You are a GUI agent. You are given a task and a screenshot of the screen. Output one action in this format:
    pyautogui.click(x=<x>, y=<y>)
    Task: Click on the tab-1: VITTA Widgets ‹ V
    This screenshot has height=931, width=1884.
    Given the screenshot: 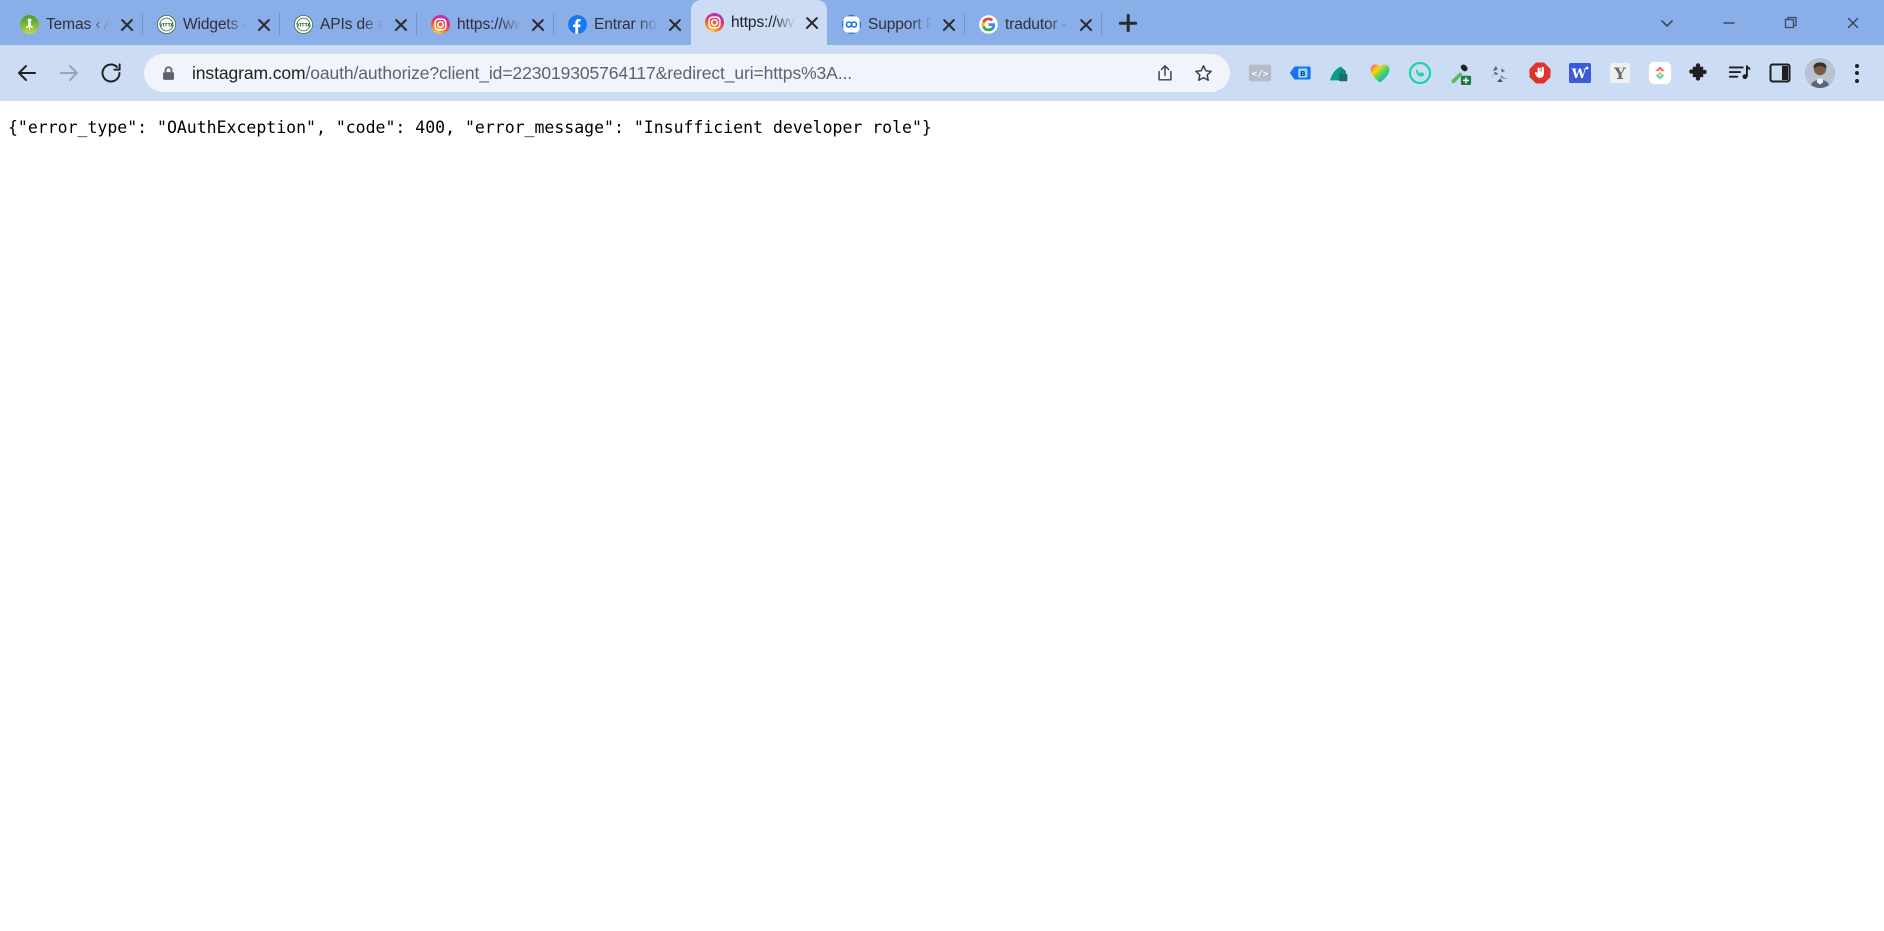 What is the action you would take?
    pyautogui.click(x=211, y=24)
    